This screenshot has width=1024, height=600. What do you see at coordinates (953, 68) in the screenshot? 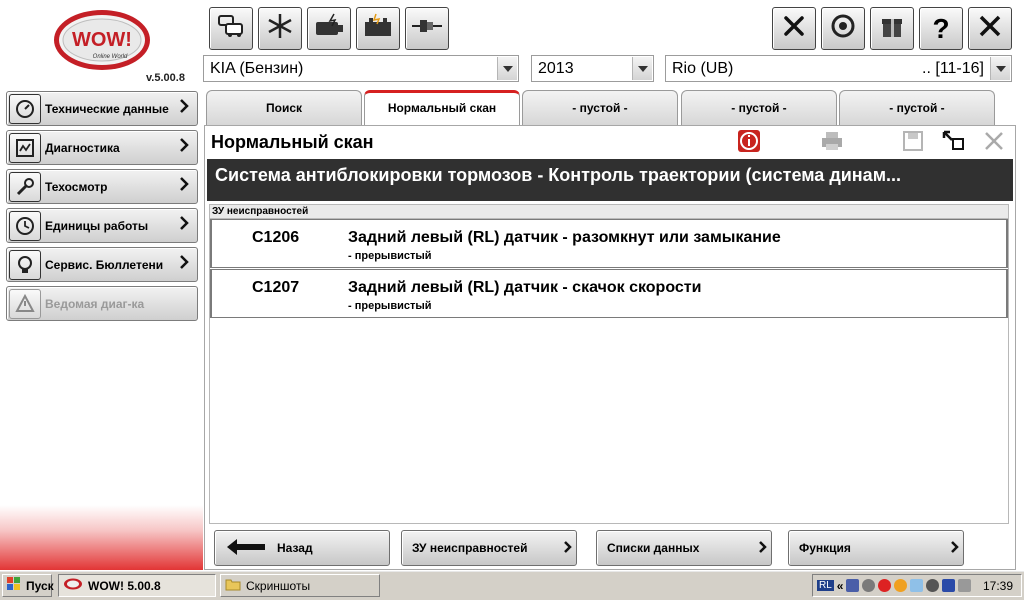
I see `model-range: .. [11-16]` at bounding box center [953, 68].